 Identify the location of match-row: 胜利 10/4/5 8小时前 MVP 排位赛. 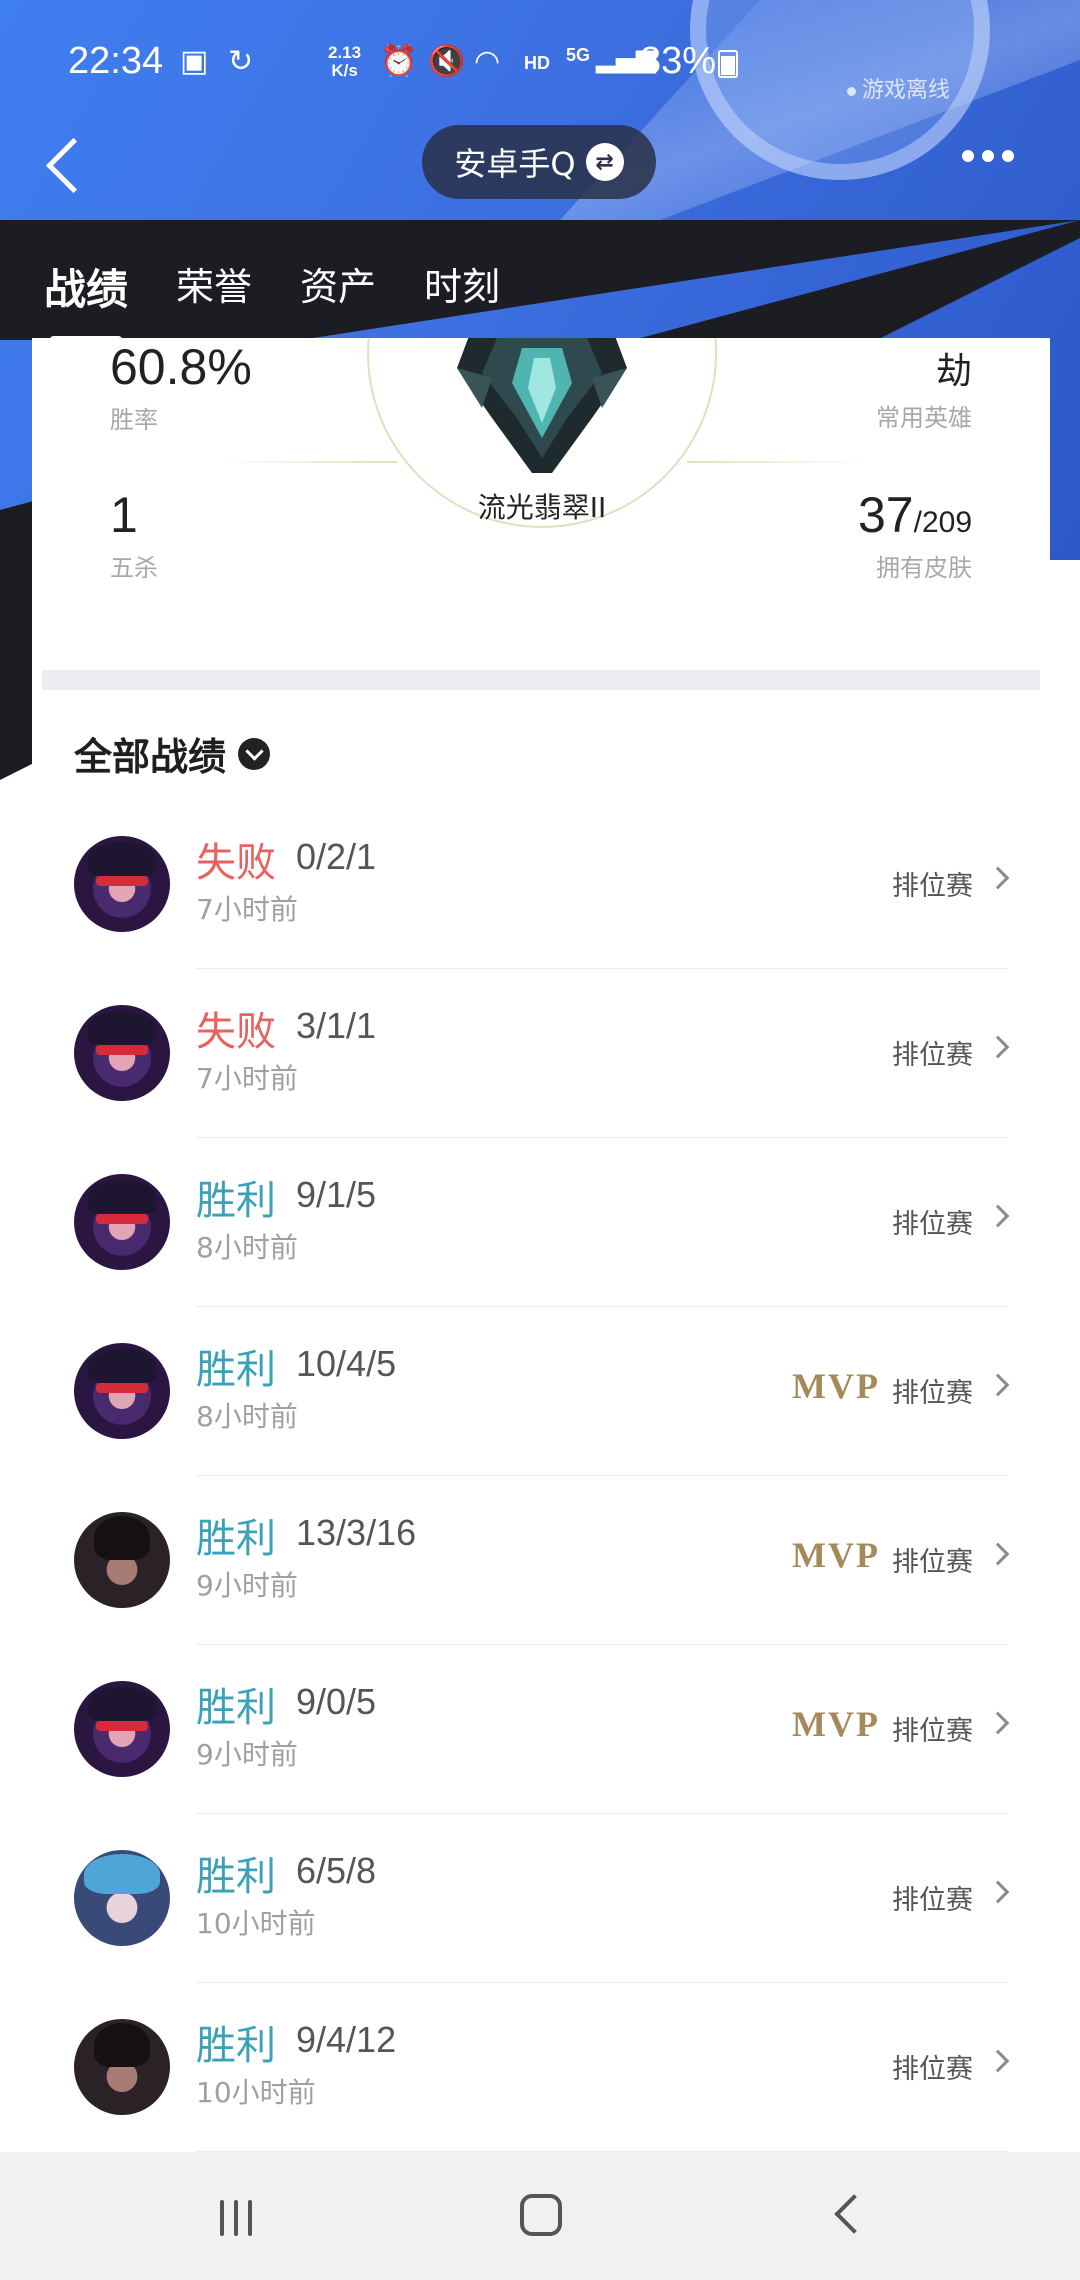
(541, 1391).